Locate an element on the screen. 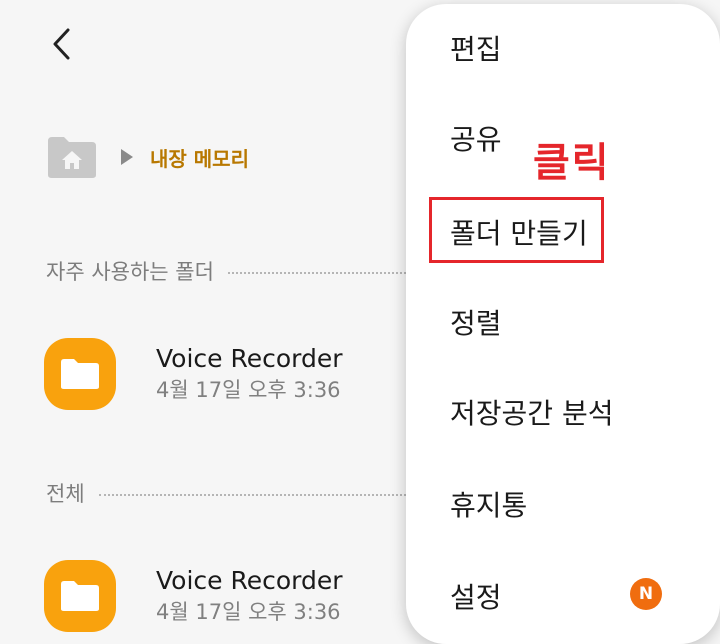  menu-item-share: 공유 is located at coordinates (476, 140).